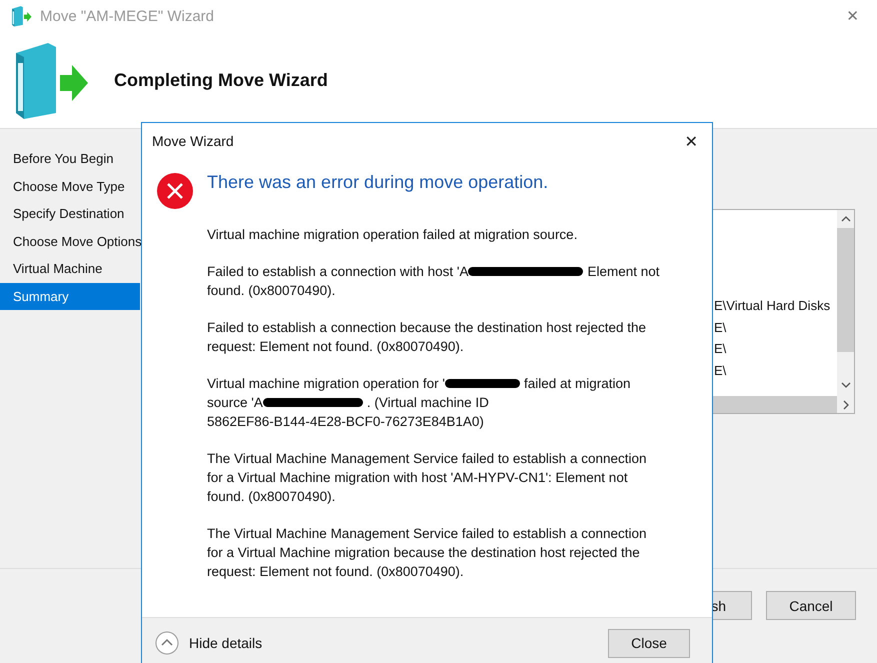 The image size is (877, 663). I want to click on scroll-right-icon, so click(846, 405).